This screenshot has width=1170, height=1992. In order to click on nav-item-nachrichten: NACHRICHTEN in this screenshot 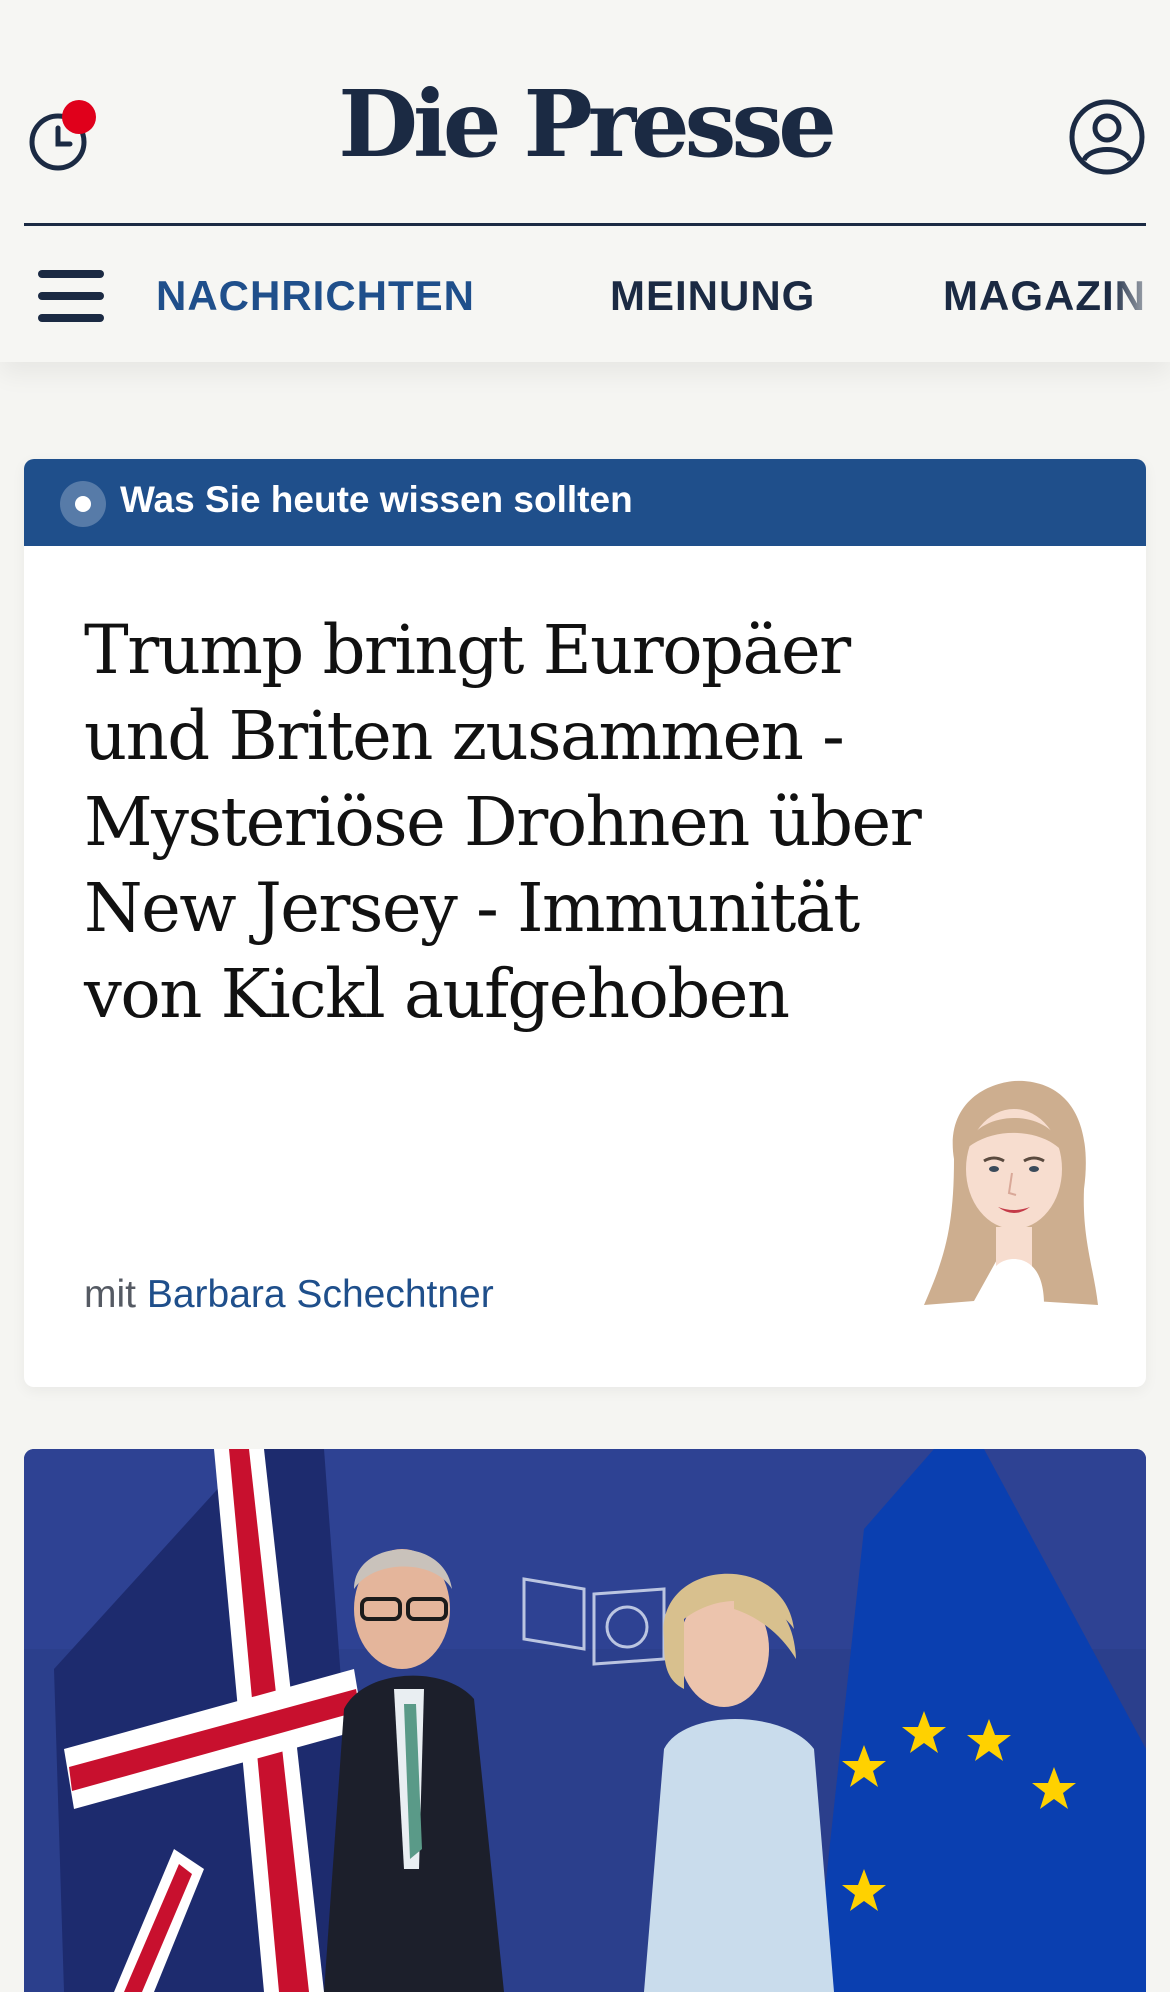, I will do `click(315, 296)`.